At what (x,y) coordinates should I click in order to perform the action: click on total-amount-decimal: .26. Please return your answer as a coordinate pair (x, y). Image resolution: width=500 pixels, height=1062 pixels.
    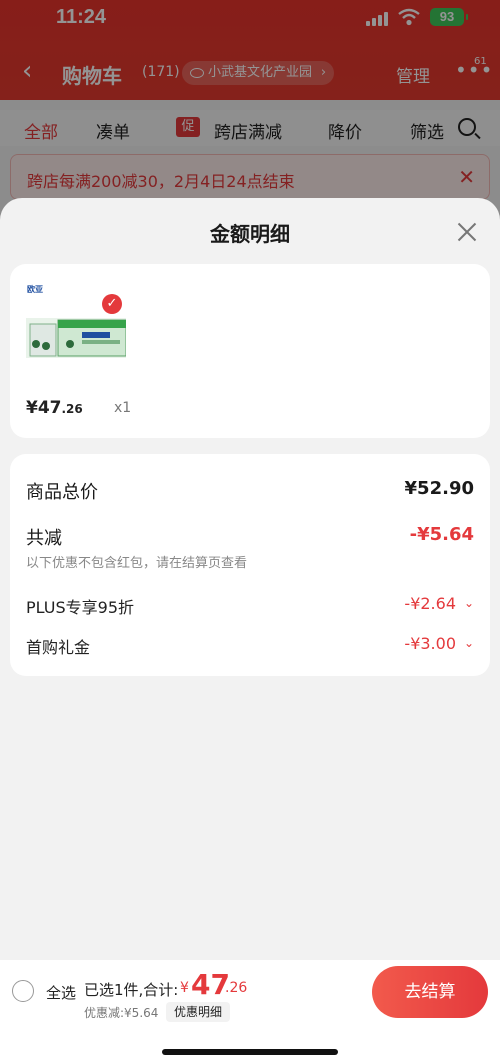
    Looking at the image, I should click on (236, 988).